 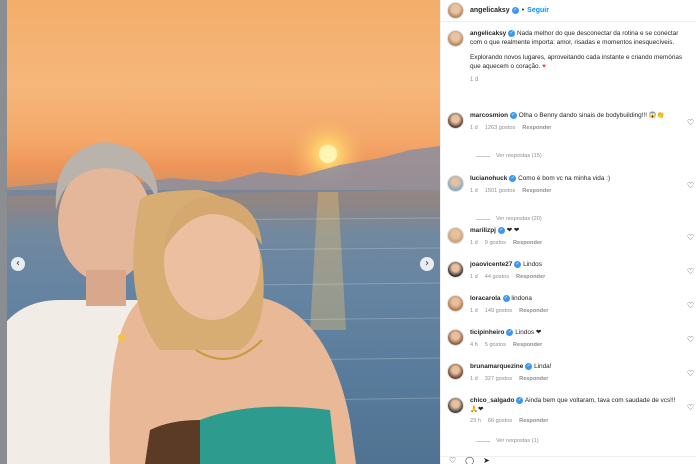 What do you see at coordinates (474, 79) in the screenshot?
I see `caption-timestamp: 1 d` at bounding box center [474, 79].